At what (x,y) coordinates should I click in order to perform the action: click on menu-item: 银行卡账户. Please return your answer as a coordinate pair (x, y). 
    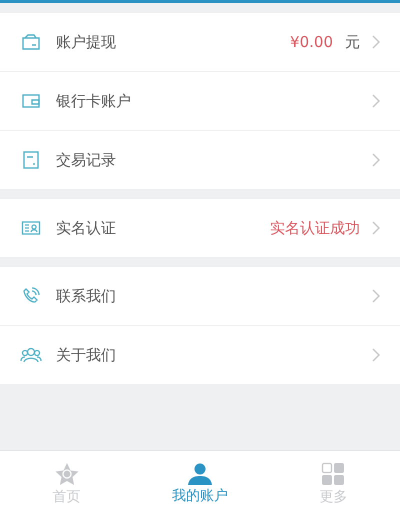
    Looking at the image, I should click on (200, 101).